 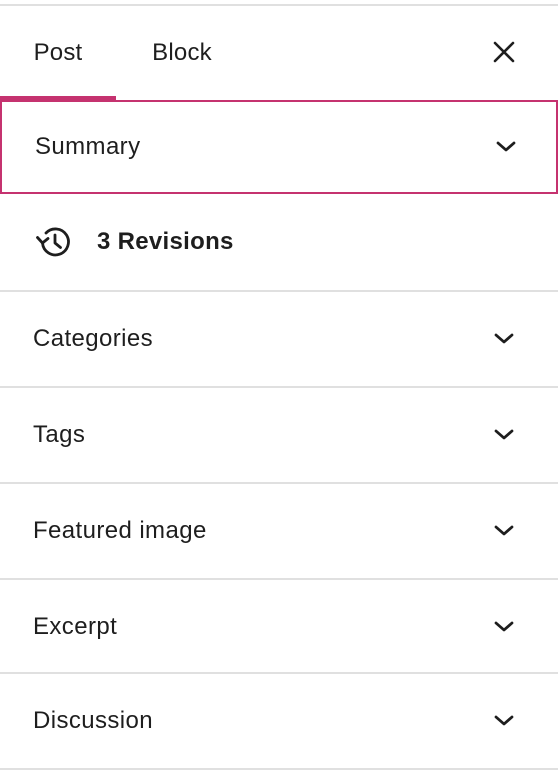 What do you see at coordinates (279, 242) in the screenshot?
I see `revisions-link: 3 Revisions` at bounding box center [279, 242].